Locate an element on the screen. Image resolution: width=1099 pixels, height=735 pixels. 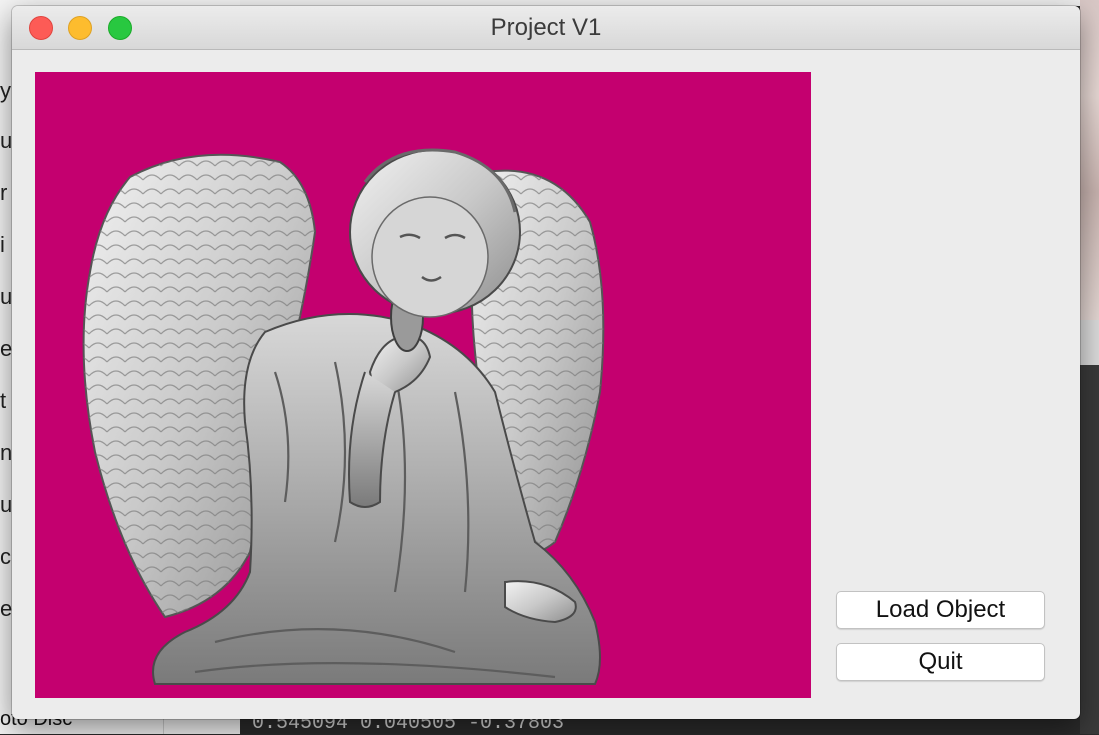
title-bar: Project V1 is located at coordinates (546, 28).